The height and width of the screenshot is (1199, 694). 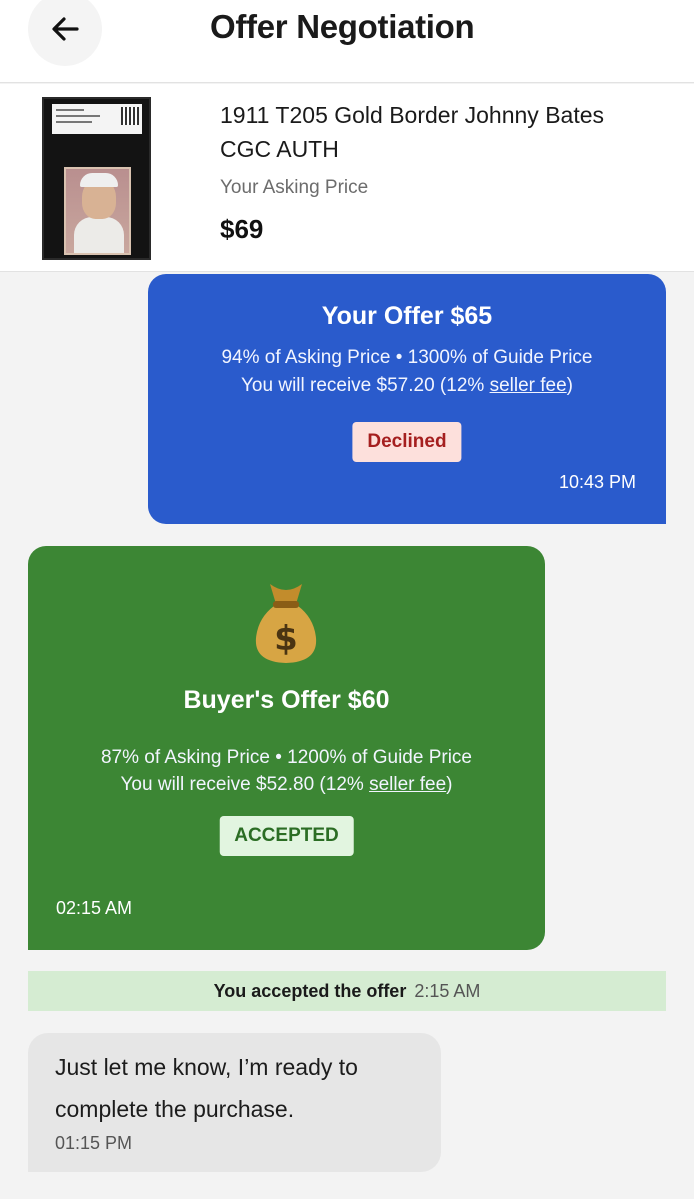 What do you see at coordinates (130, 116) in the screenshot?
I see `qr-code-icon` at bounding box center [130, 116].